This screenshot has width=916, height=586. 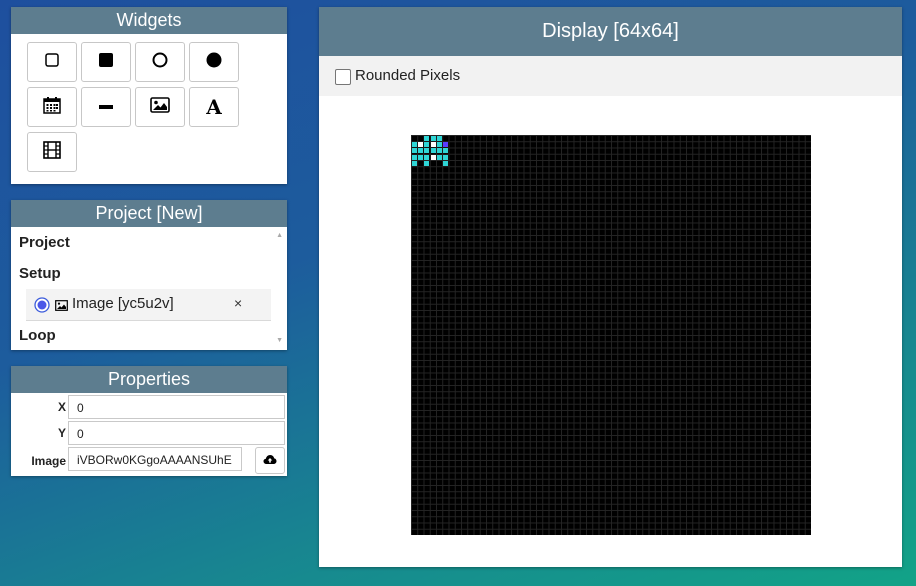 I want to click on widgets-header: Widgets, so click(x=149, y=20).